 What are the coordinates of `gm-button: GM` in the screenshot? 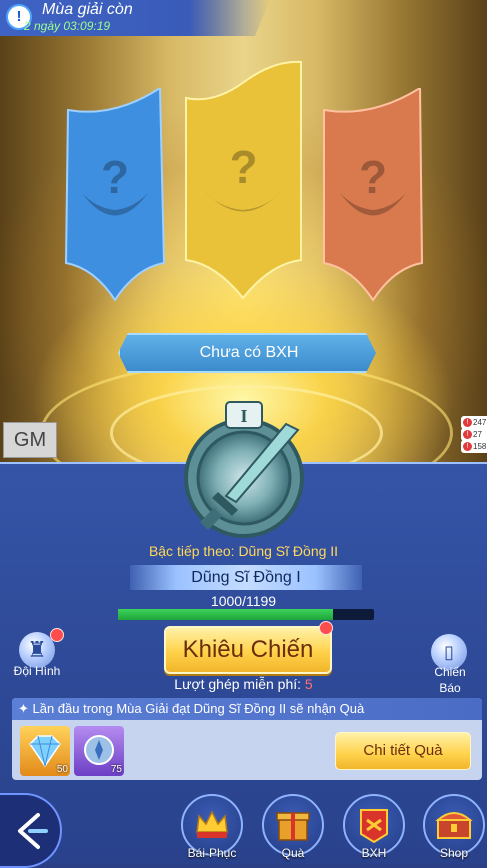 It's located at (30, 440).